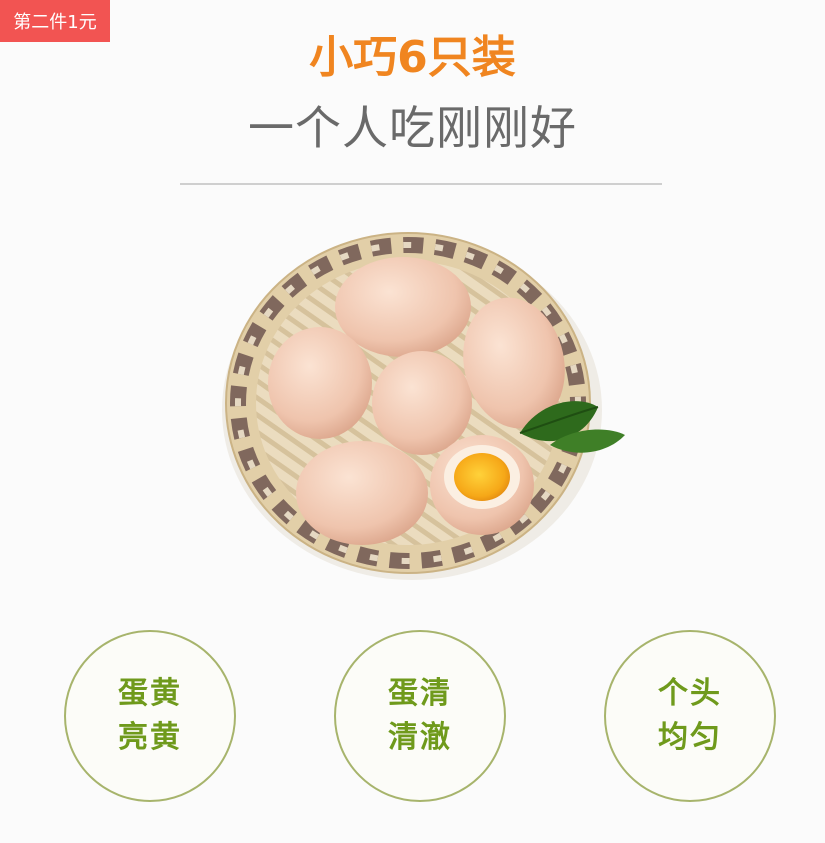 The image size is (825, 843). Describe the element at coordinates (412, 57) in the screenshot. I see `product-headline: 小巧6只装` at that location.